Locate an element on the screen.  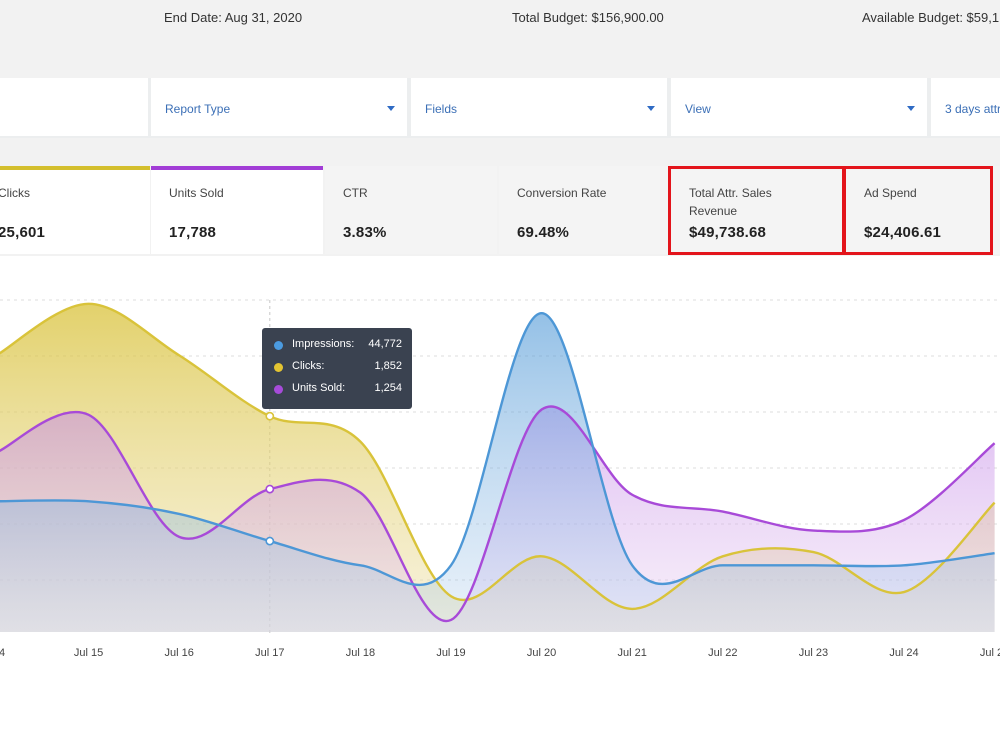
x-tick-label: Jul 18 is located at coordinates (360, 653).